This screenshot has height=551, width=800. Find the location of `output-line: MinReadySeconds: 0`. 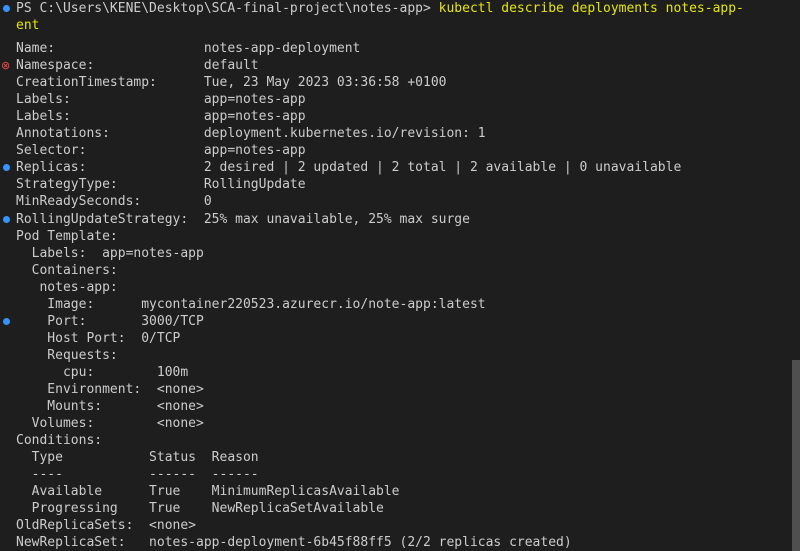

output-line: MinReadySeconds: 0 is located at coordinates (114, 201).